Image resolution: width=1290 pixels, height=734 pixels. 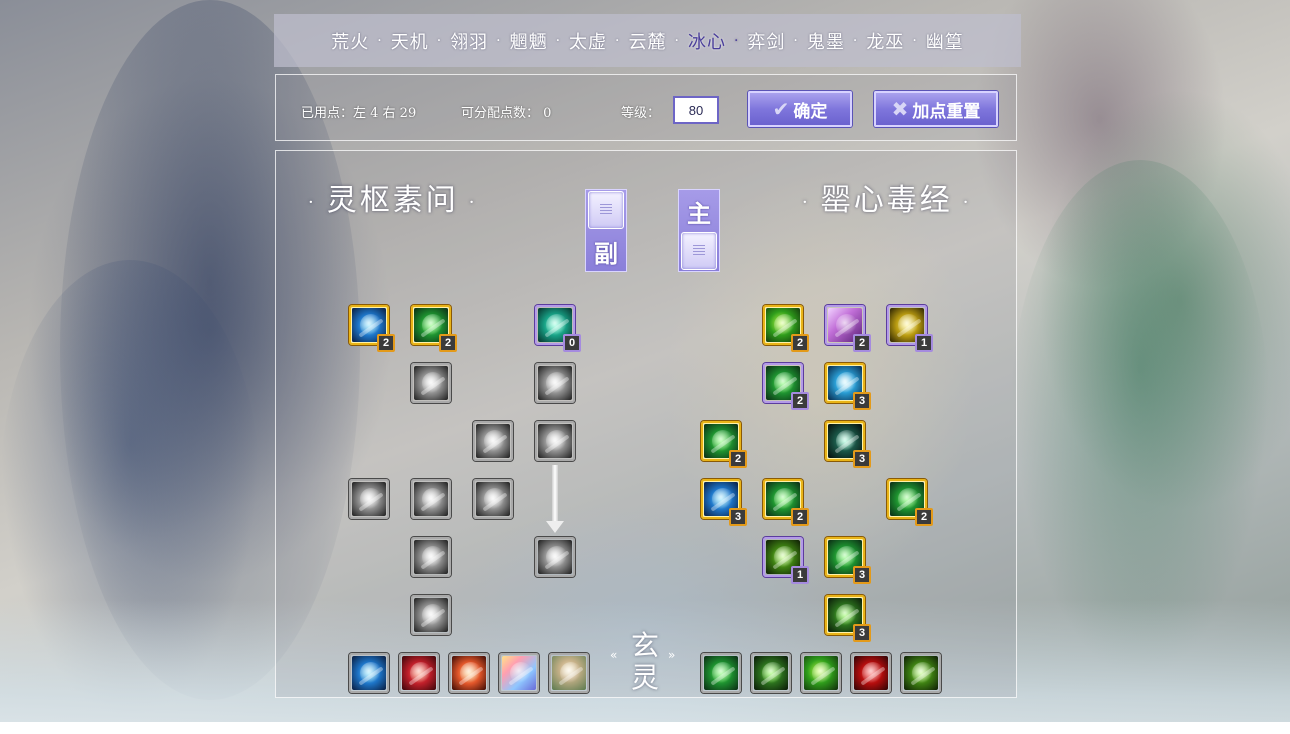 What do you see at coordinates (707, 41) in the screenshot?
I see `sect-tab-6: 冰心` at bounding box center [707, 41].